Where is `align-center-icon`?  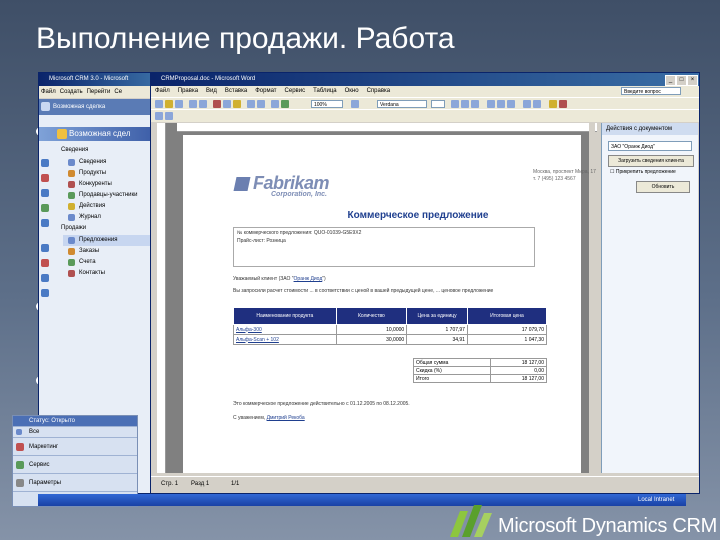
align-center-icon is located at coordinates (501, 104).